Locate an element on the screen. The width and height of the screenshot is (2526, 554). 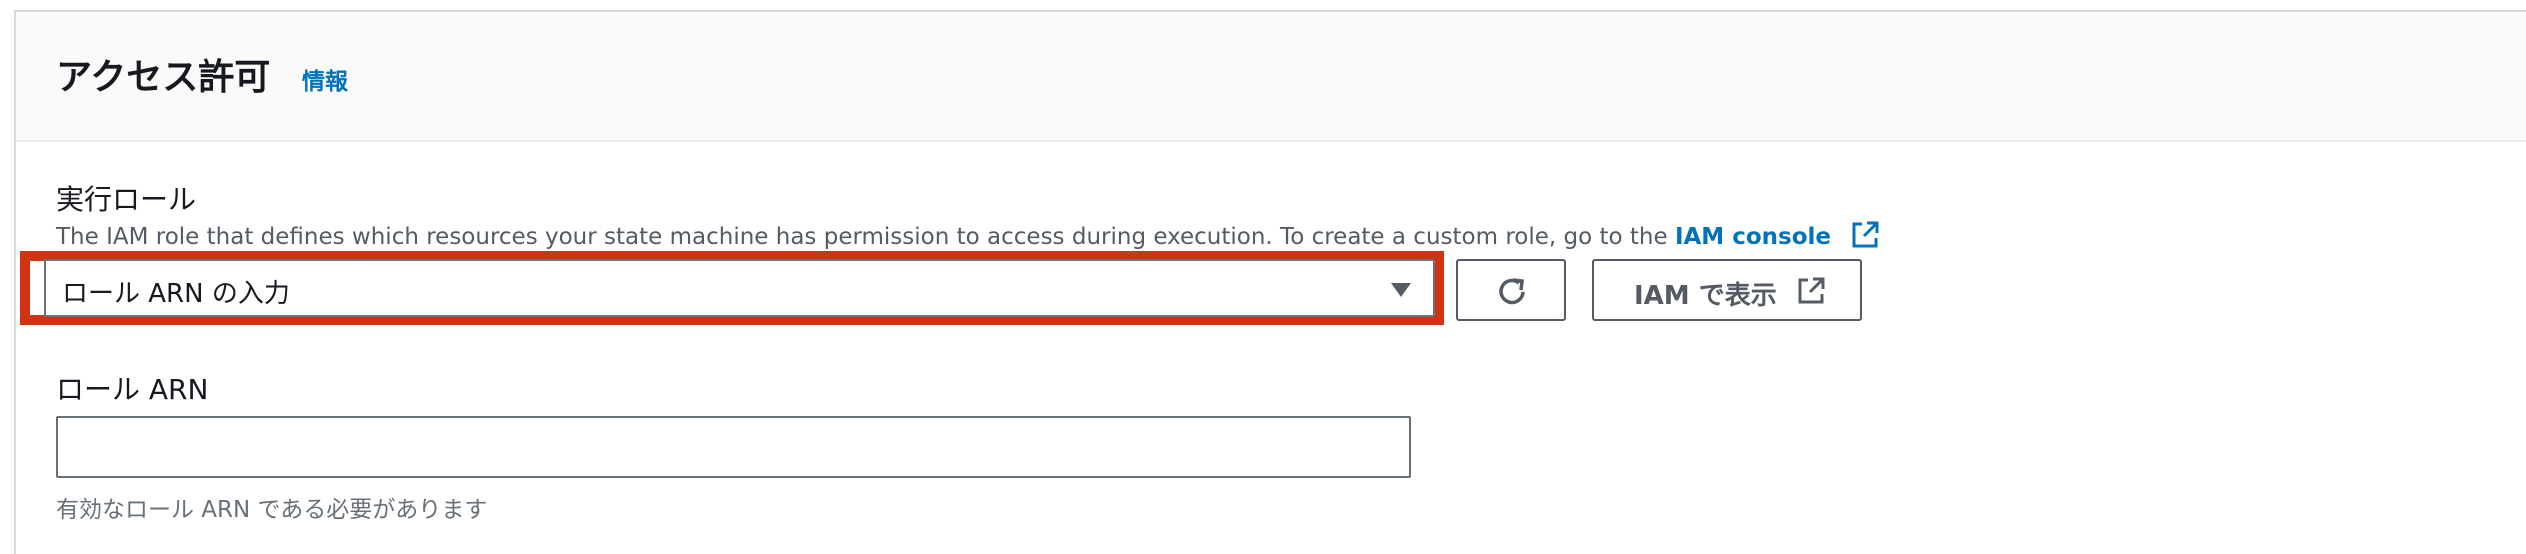
refresh-button is located at coordinates (1511, 290).